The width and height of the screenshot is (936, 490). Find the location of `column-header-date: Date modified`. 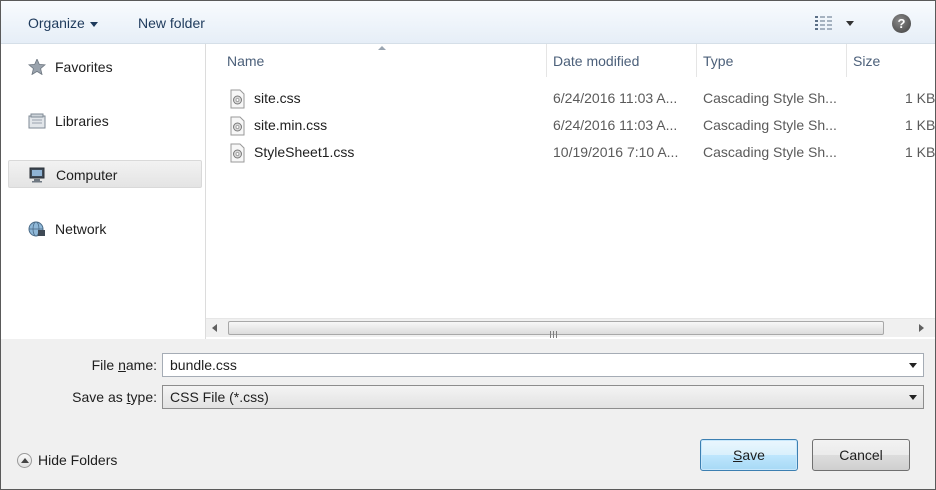

column-header-date: Date modified is located at coordinates (621, 60).